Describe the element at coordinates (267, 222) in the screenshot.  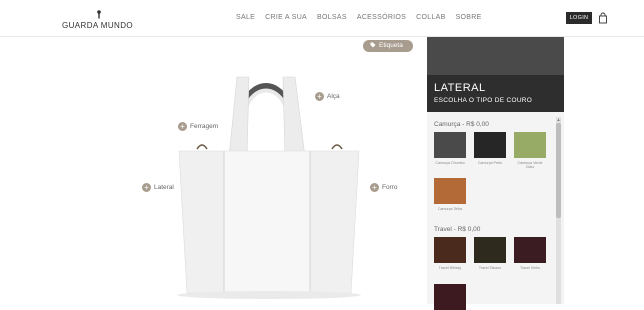
I see `bag-front-panel` at that location.